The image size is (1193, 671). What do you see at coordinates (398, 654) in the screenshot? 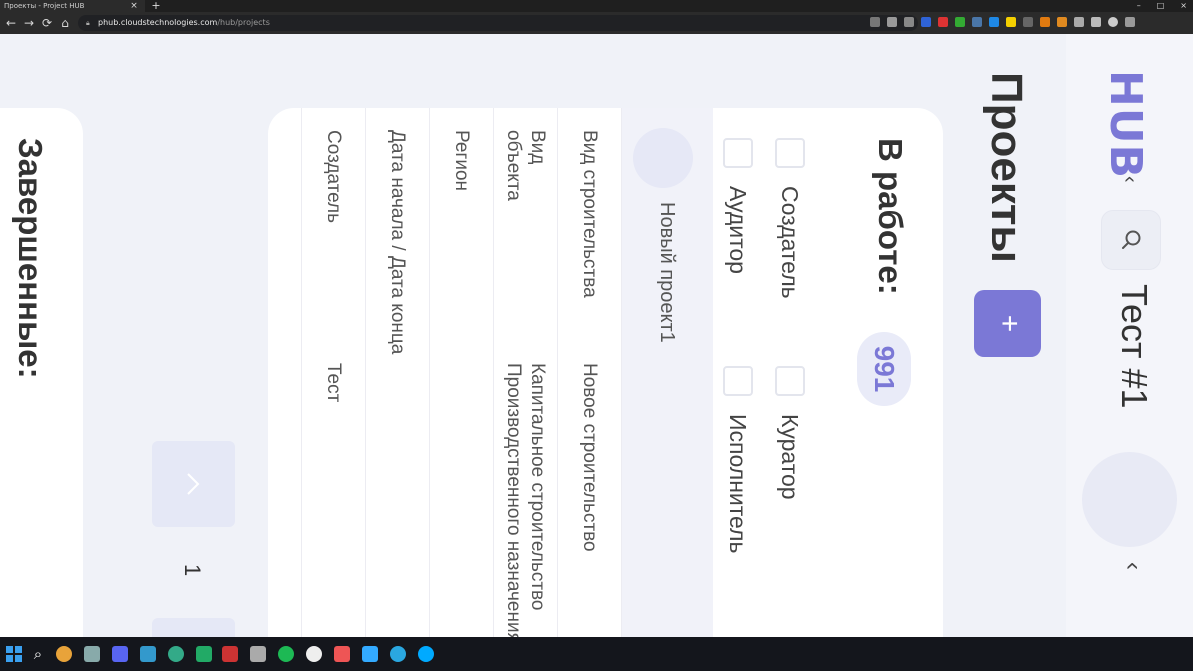
I see `telegram-icon` at bounding box center [398, 654].